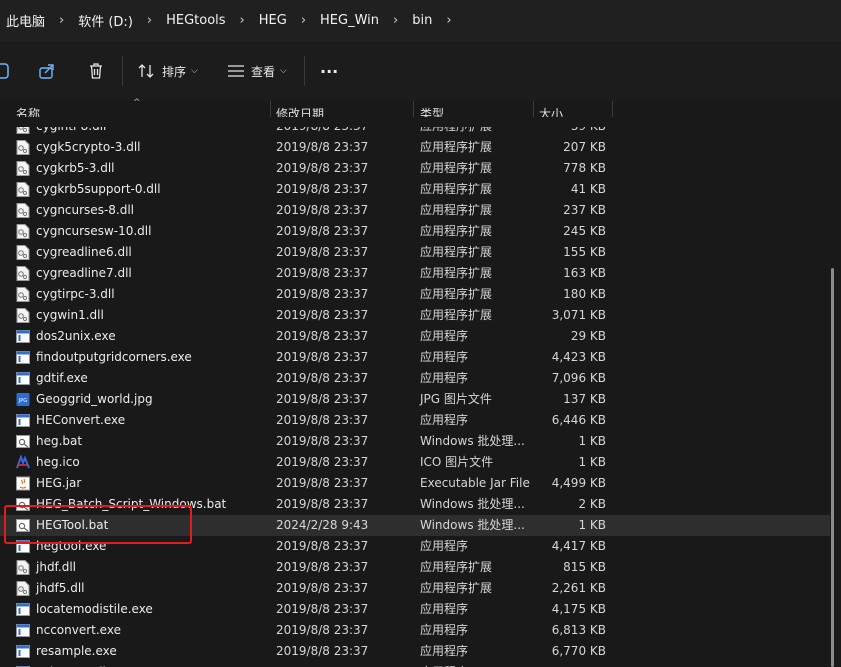 Image resolution: width=841 pixels, height=667 pixels. Describe the element at coordinates (420, 122) in the screenshot. I see `list-top-edge` at that location.